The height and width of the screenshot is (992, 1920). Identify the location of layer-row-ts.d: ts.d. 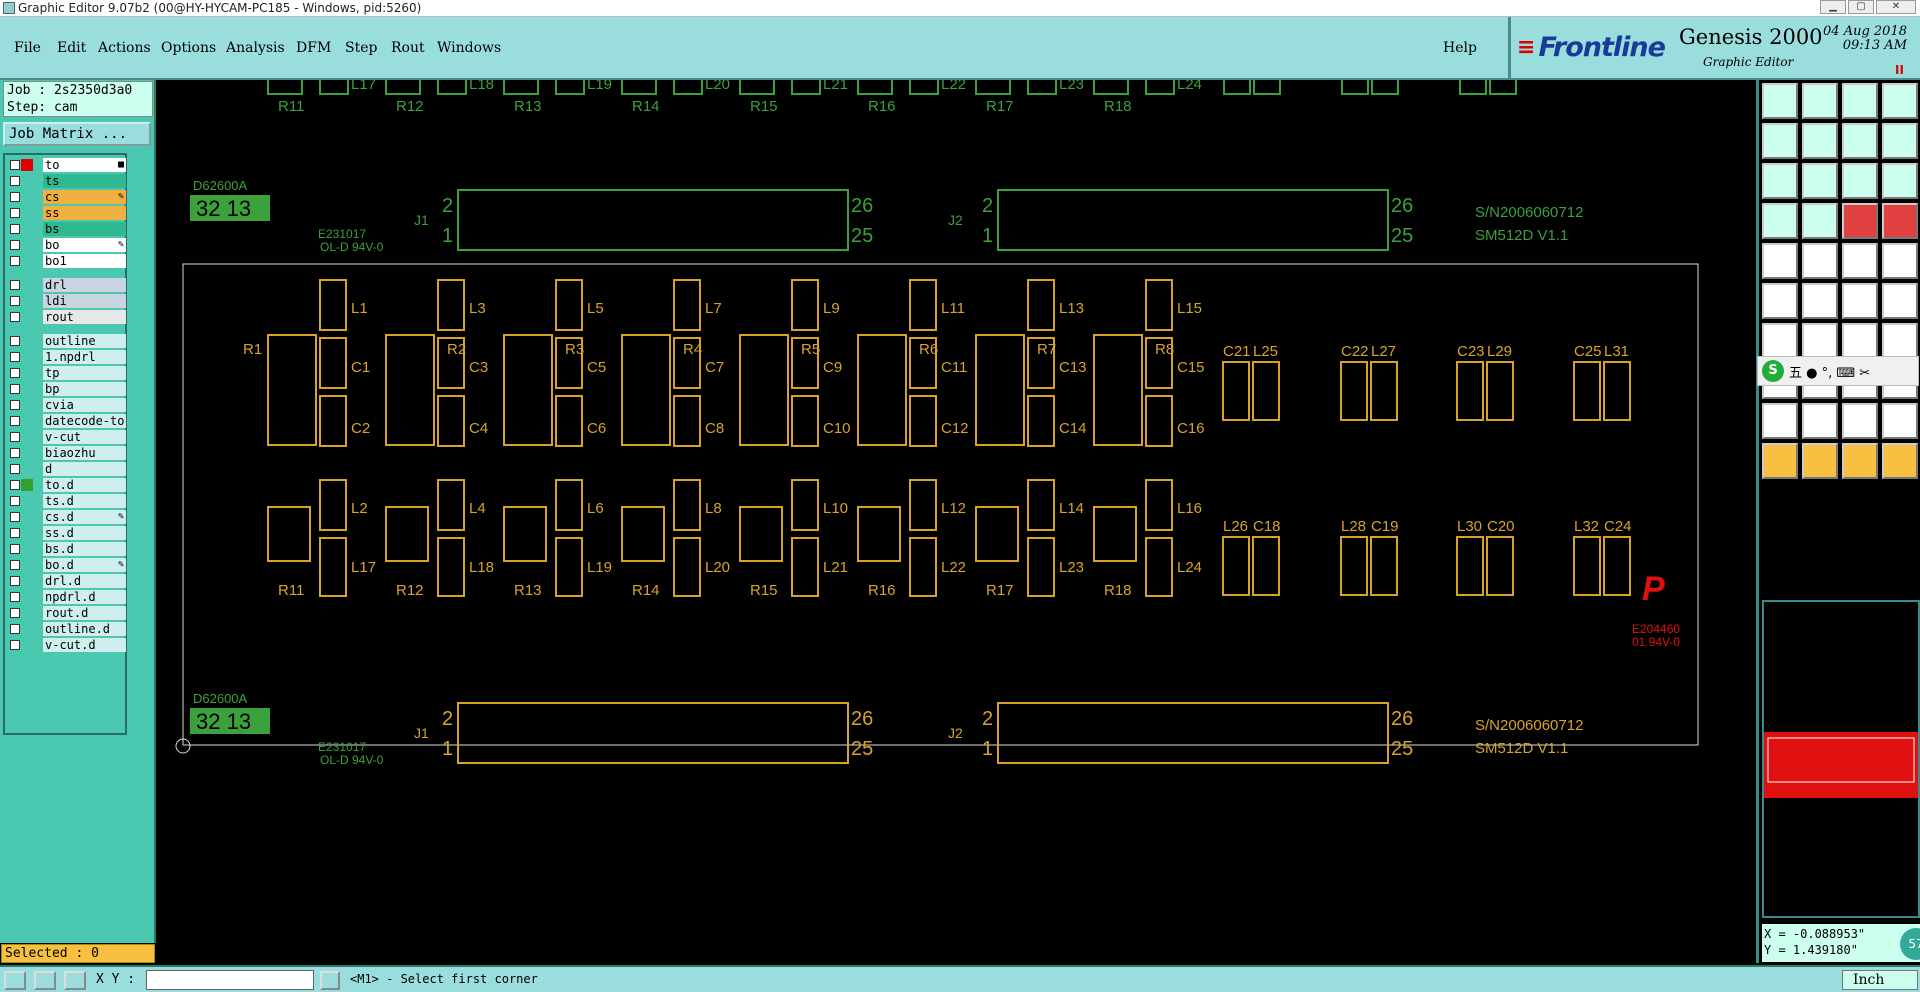
(67, 501).